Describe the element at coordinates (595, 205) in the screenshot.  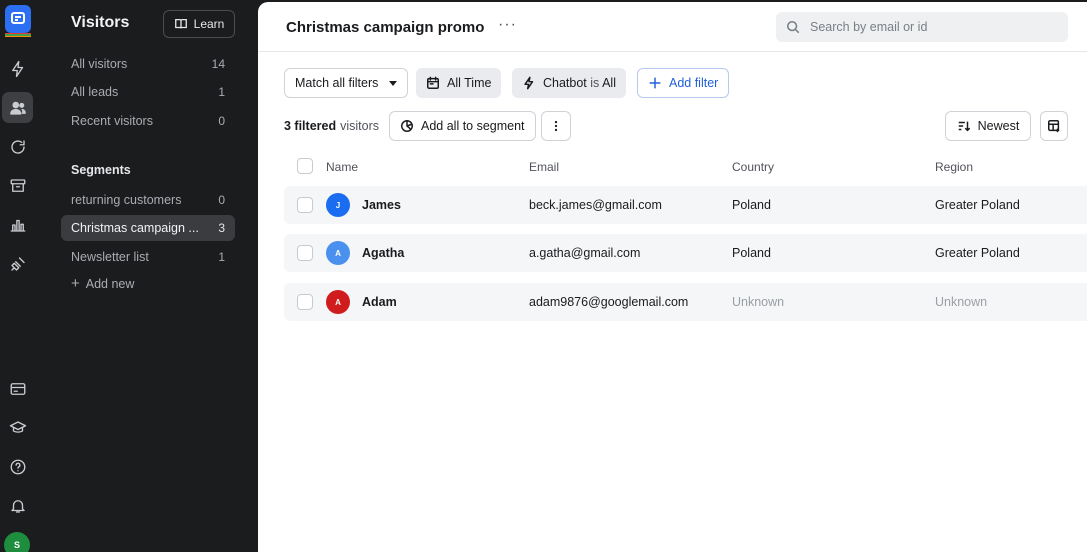
I see `visitor-email: beck.james@gmail.com` at that location.